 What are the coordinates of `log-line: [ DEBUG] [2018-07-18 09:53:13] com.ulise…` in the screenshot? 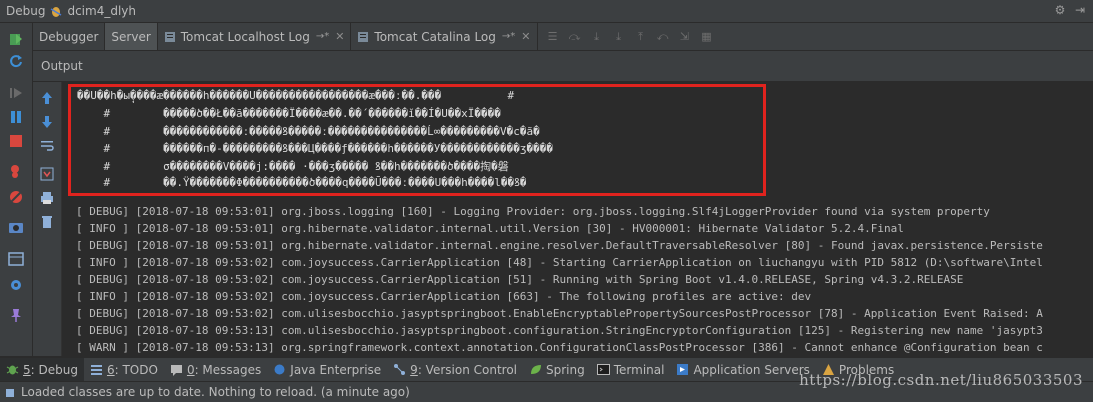 It's located at (559, 330).